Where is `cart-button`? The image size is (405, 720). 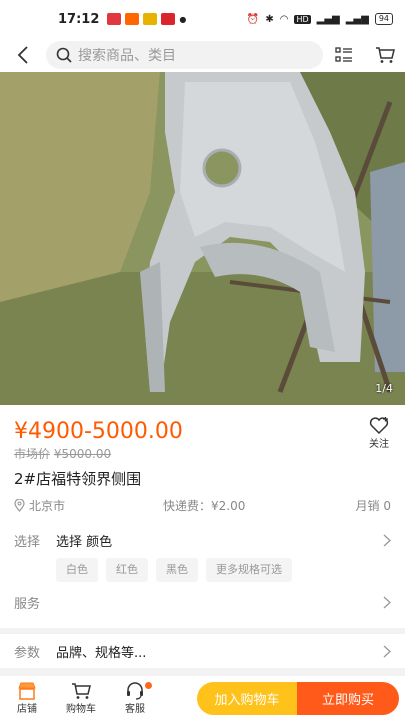 cart-button is located at coordinates (384, 55).